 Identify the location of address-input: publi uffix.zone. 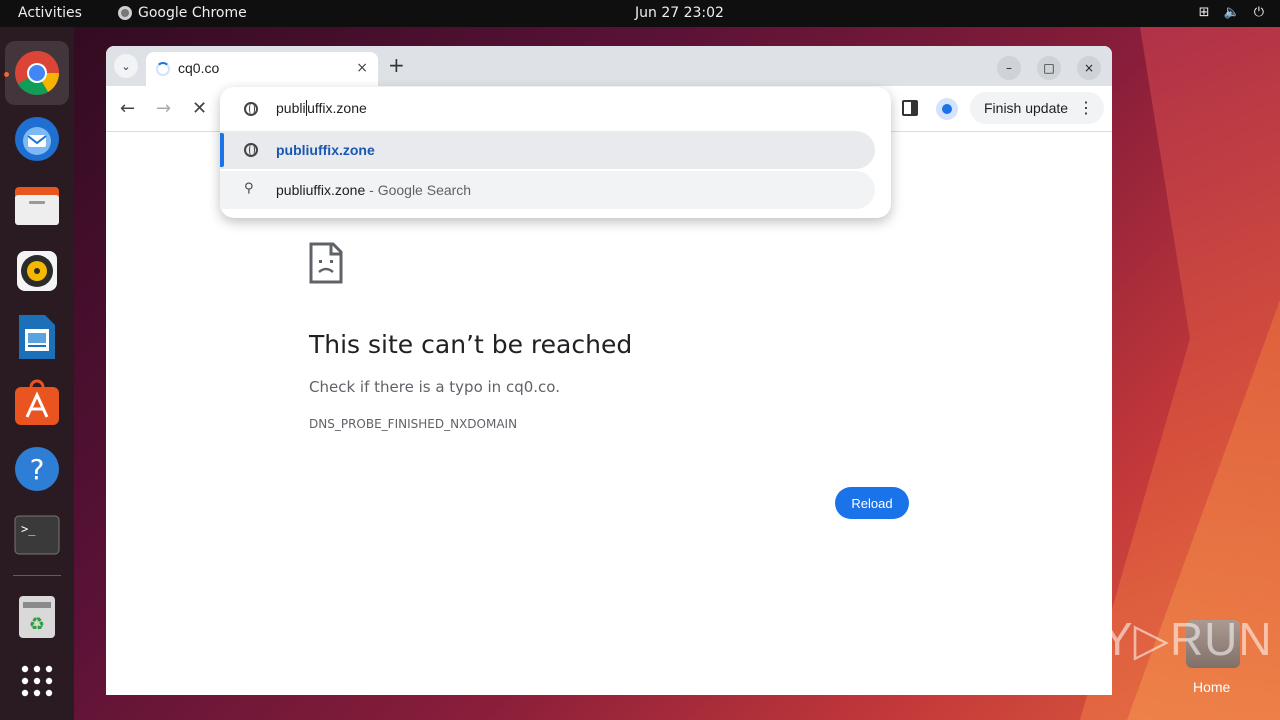
(321, 108).